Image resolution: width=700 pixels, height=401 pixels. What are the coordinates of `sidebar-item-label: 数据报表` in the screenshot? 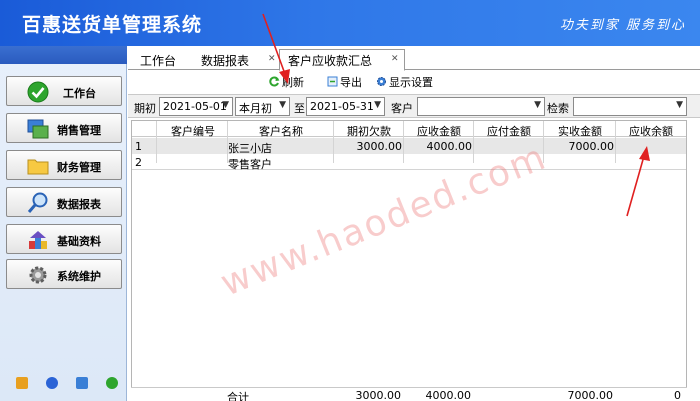 It's located at (79, 204).